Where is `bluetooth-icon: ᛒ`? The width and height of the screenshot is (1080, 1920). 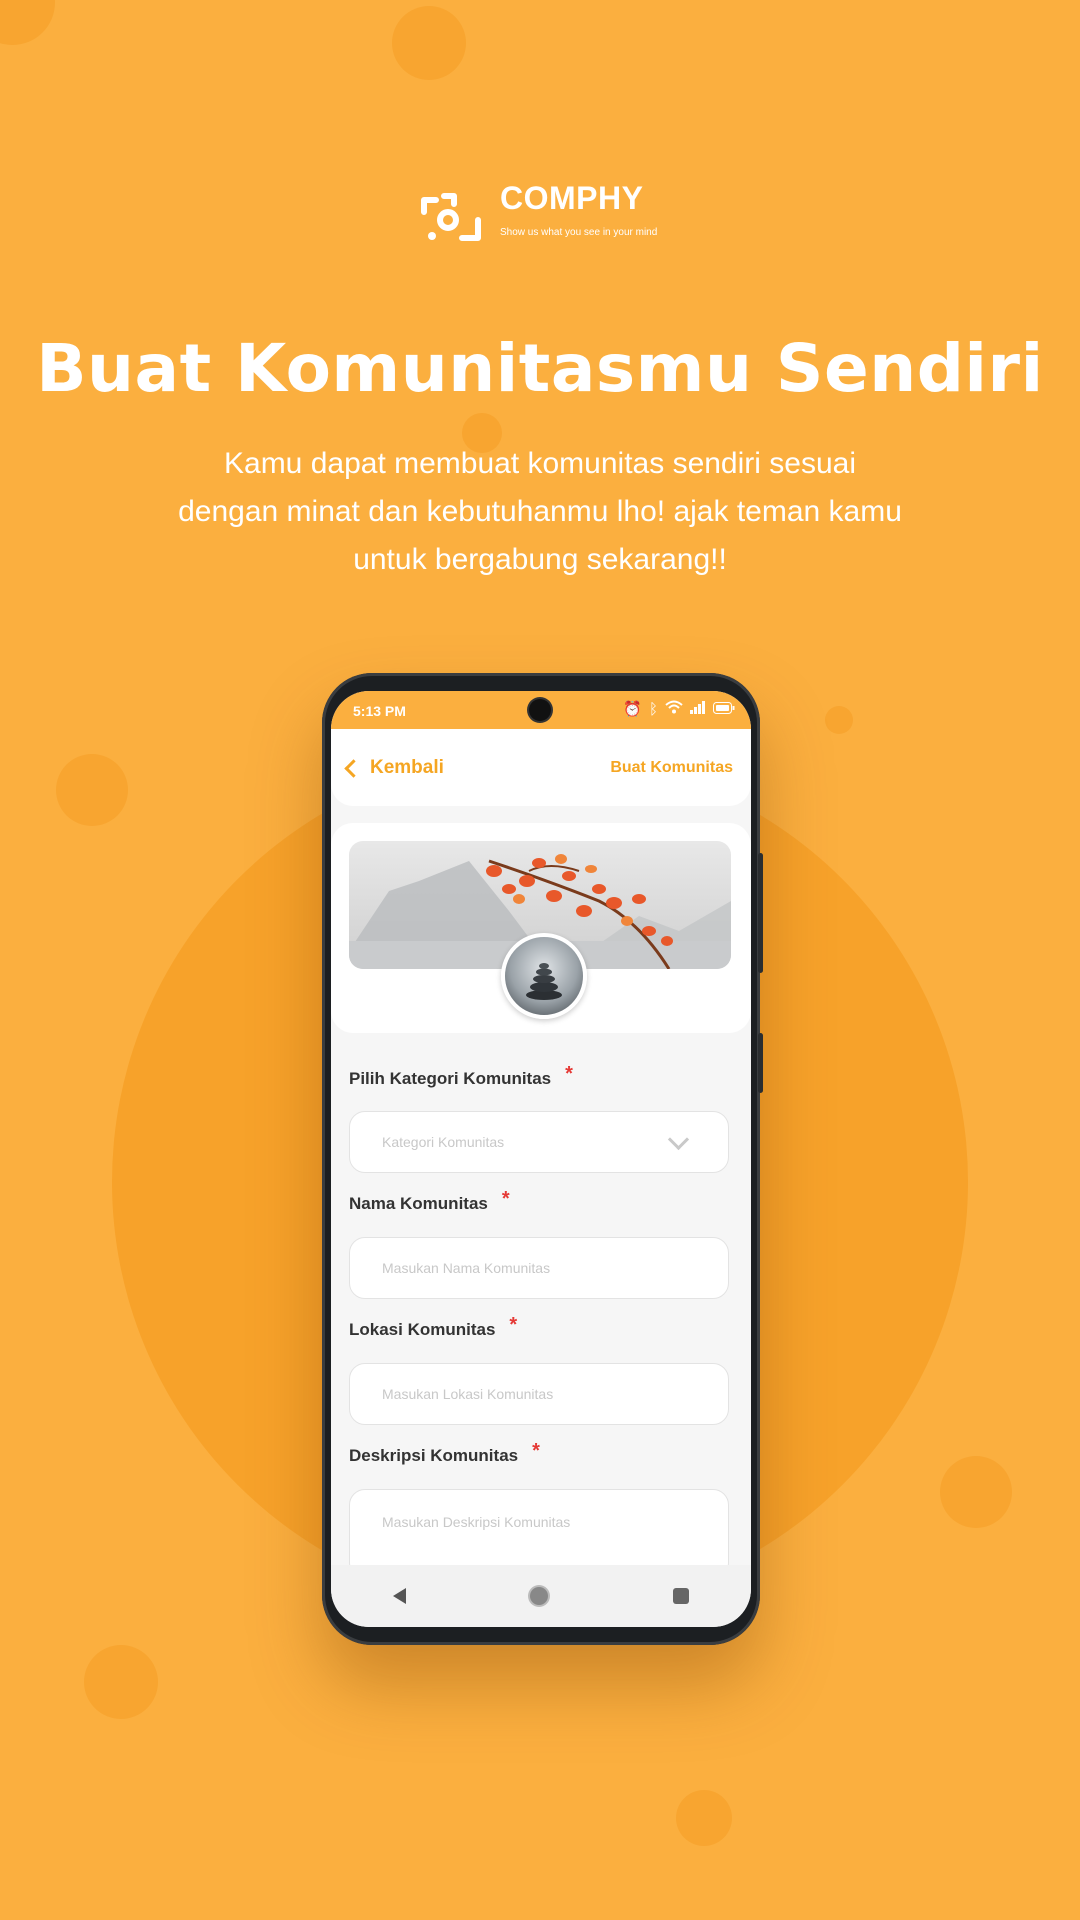 bluetooth-icon: ᛒ is located at coordinates (653, 709).